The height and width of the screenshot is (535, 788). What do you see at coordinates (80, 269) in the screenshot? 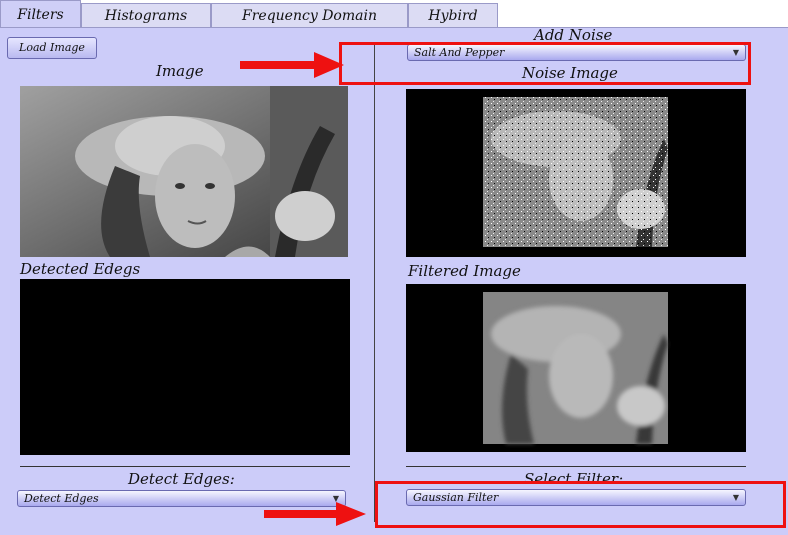
I see `detected-edges-label: Detected Edegs` at bounding box center [80, 269].